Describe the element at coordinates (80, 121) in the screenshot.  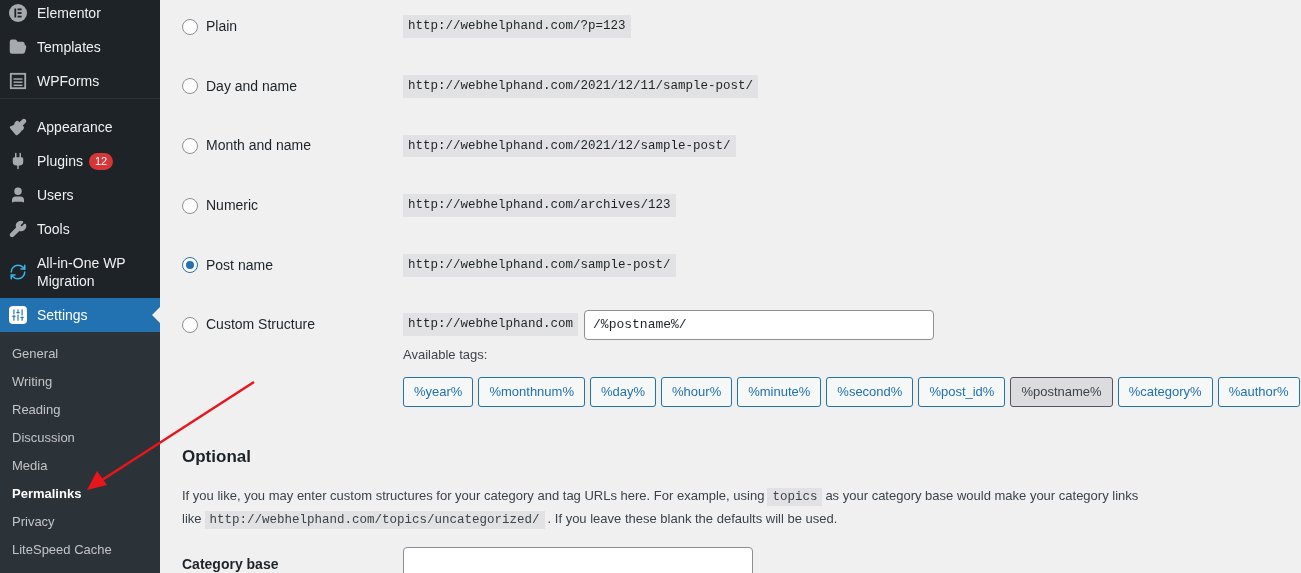
I see `sidebar-item: Appearance` at that location.